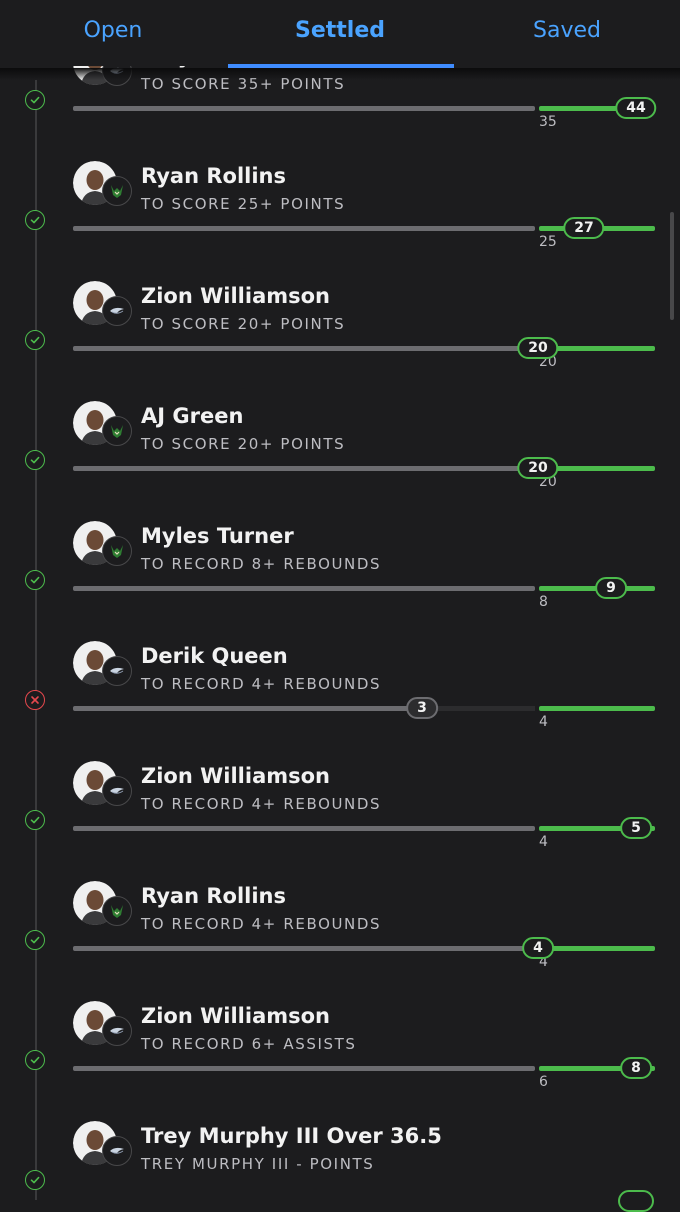 The image size is (680, 1212). What do you see at coordinates (35, 1180) in the screenshot?
I see `won-check-icon` at bounding box center [35, 1180].